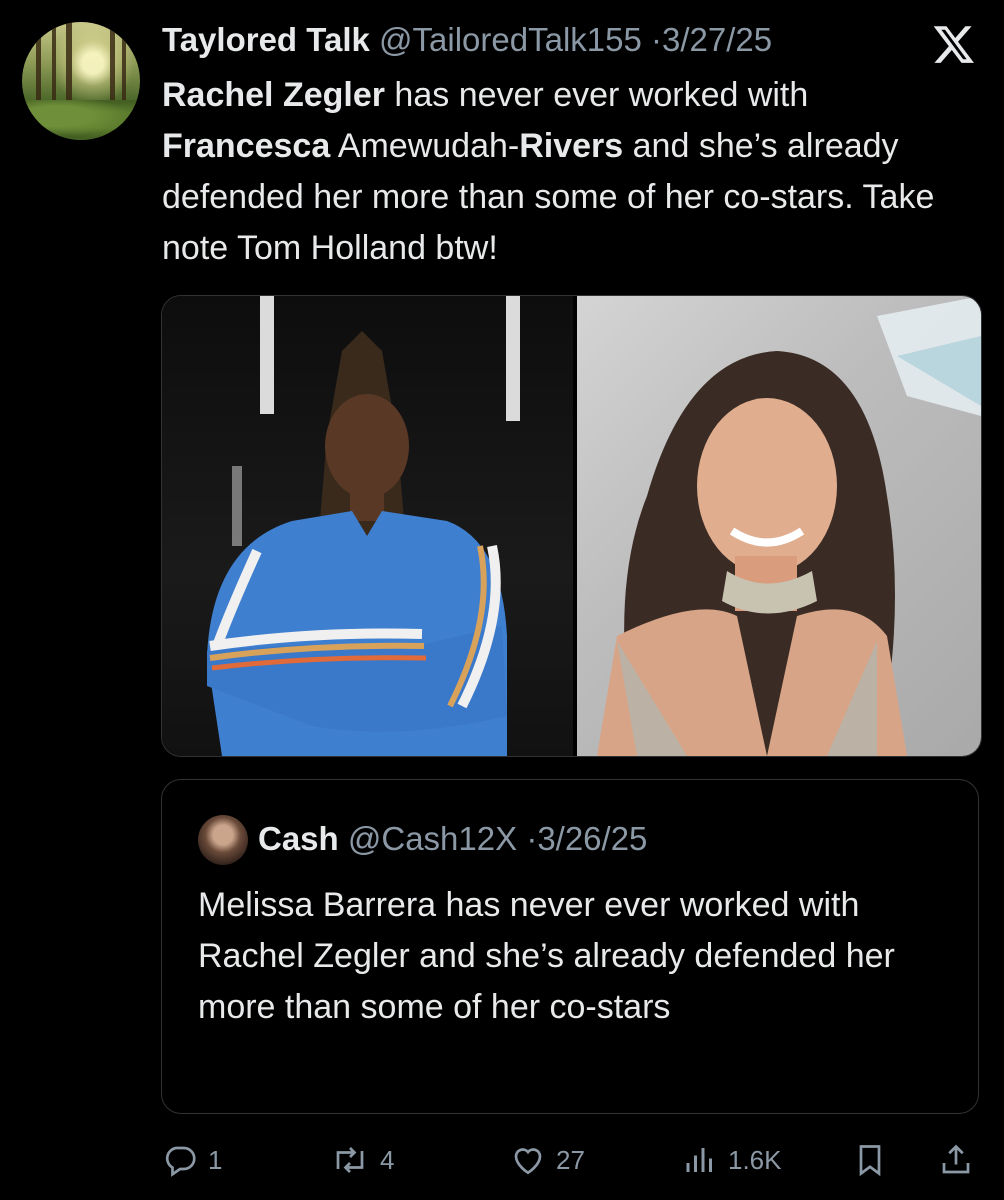 The width and height of the screenshot is (1004, 1200). Describe the element at coordinates (432, 838) in the screenshot. I see `quoted-author-handle: @Cash12X` at that location.